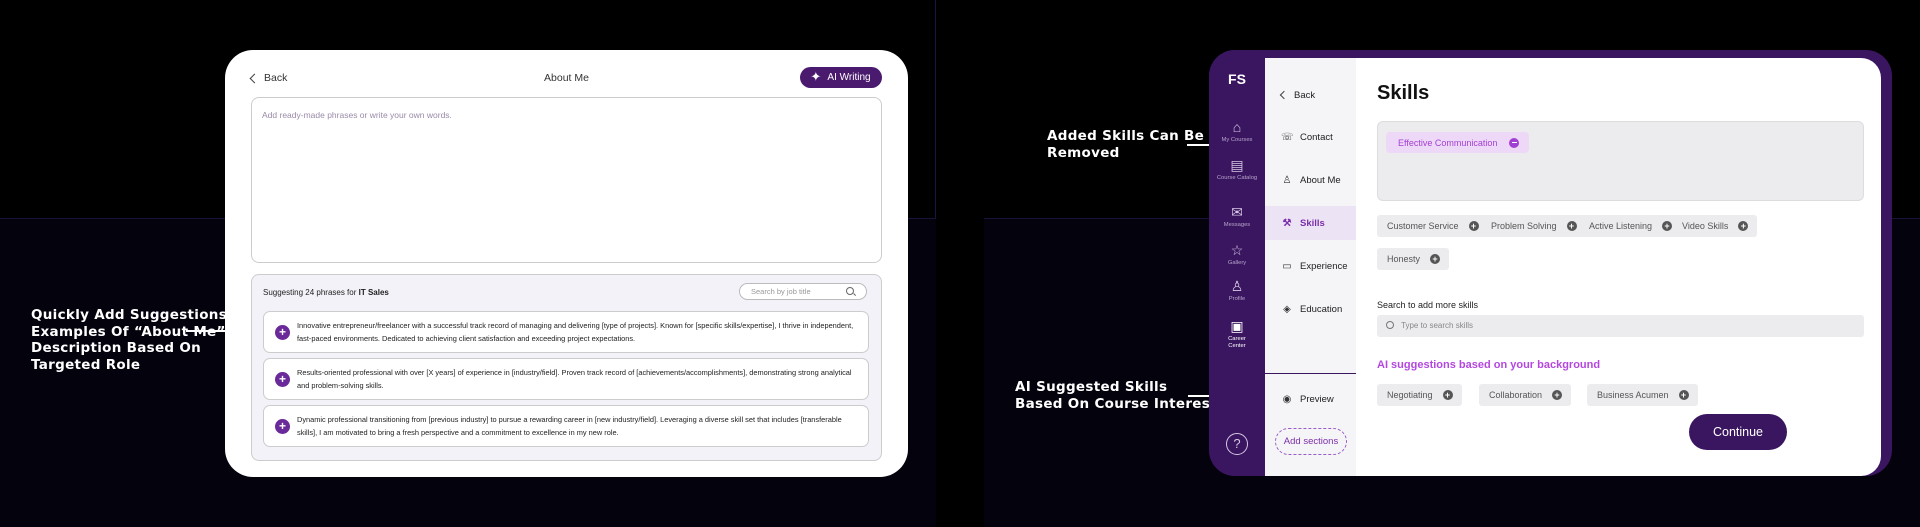 This screenshot has height=527, width=1920. I want to click on remove-icon, so click(1514, 142).